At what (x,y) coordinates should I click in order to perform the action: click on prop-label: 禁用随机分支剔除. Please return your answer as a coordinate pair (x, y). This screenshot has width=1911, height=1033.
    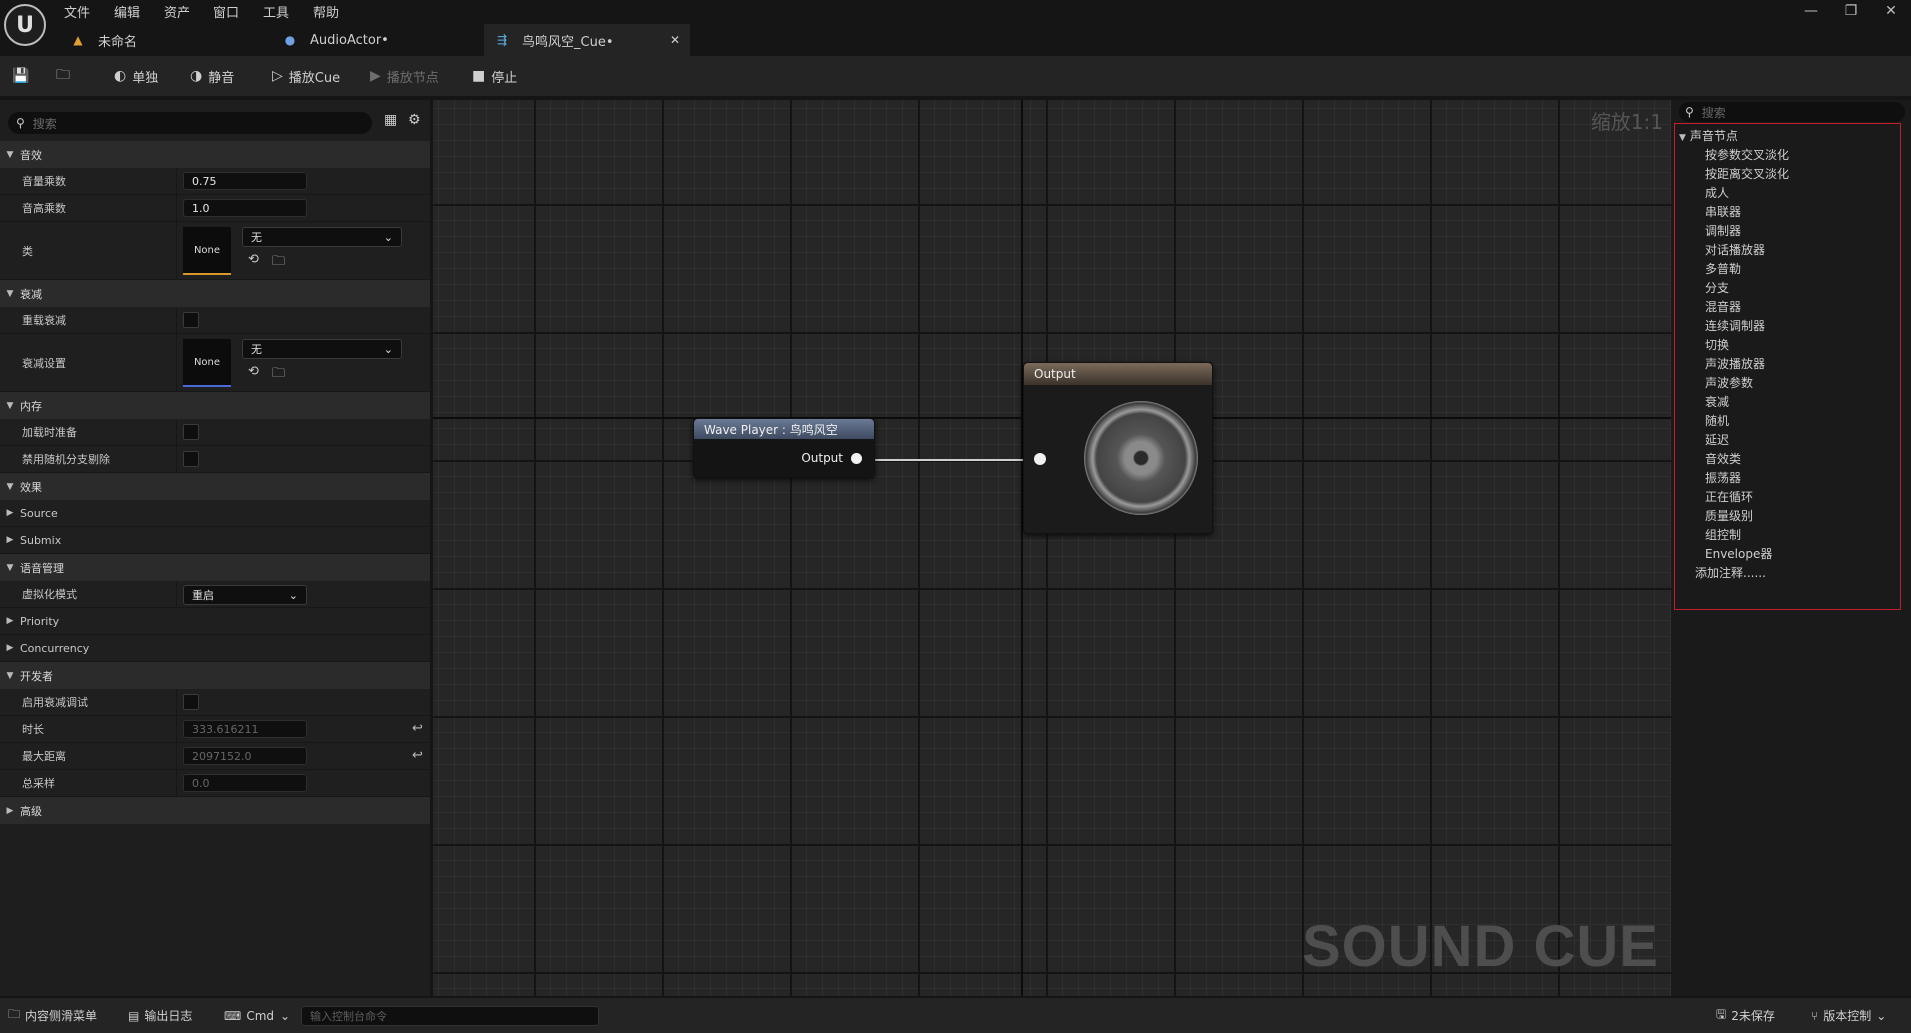
    Looking at the image, I should click on (66, 459).